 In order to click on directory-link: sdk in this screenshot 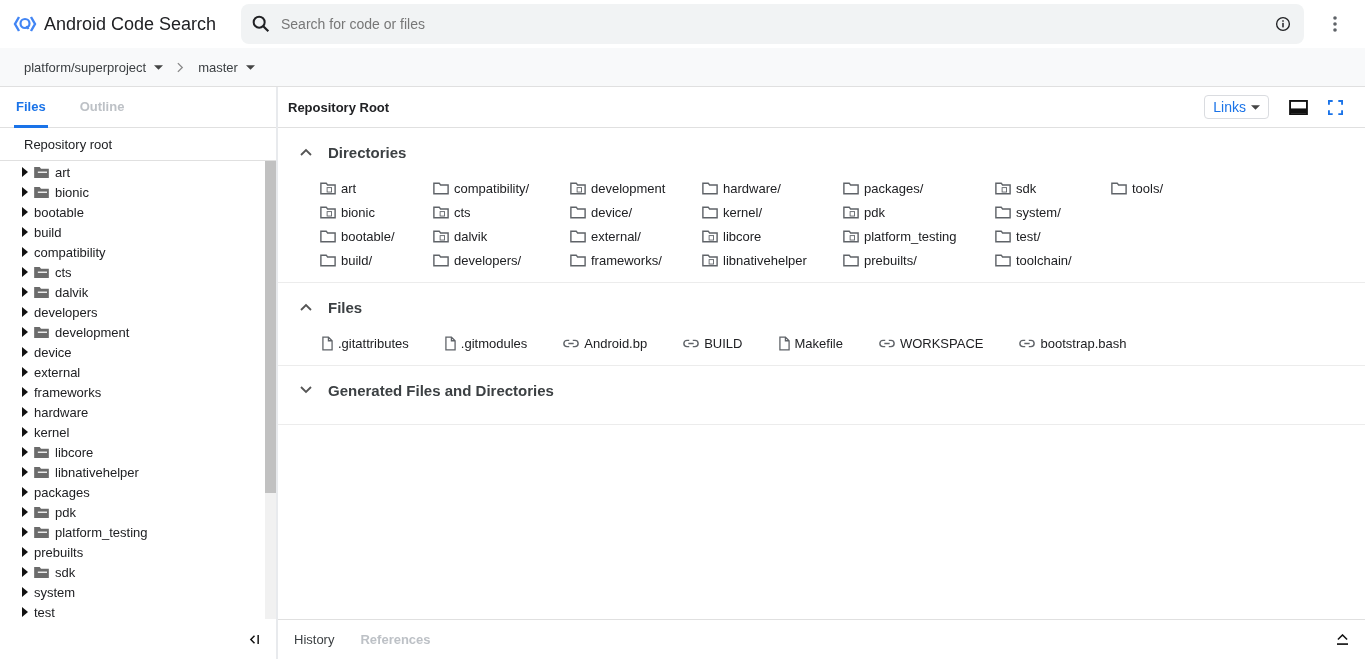, I will do `click(1026, 188)`.